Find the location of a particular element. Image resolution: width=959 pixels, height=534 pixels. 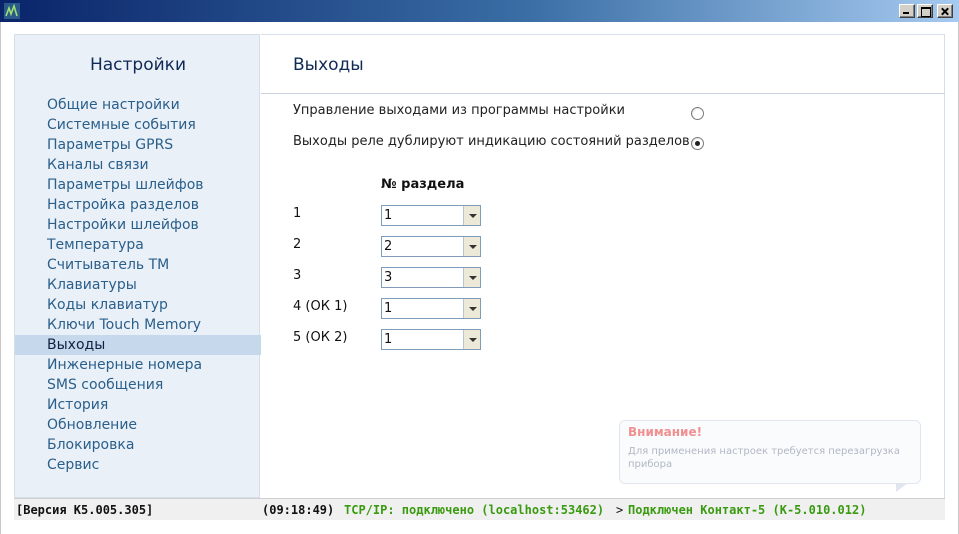

sidebar-item-general: Общие настройки is located at coordinates (138, 105).